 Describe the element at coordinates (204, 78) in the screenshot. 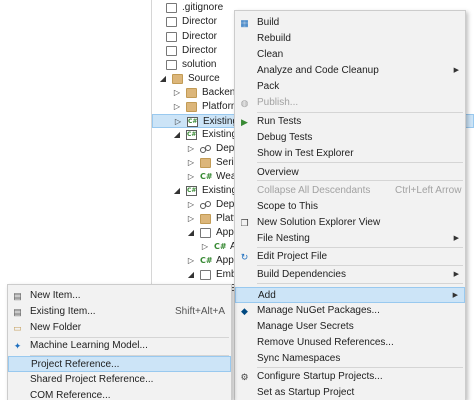

I see `tree-item-label: Source` at that location.